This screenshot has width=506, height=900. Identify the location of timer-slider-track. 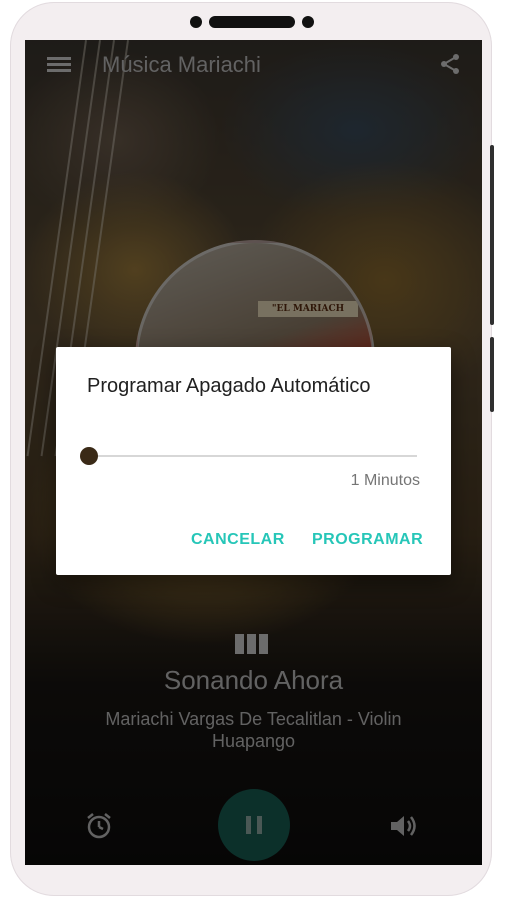
(253, 456).